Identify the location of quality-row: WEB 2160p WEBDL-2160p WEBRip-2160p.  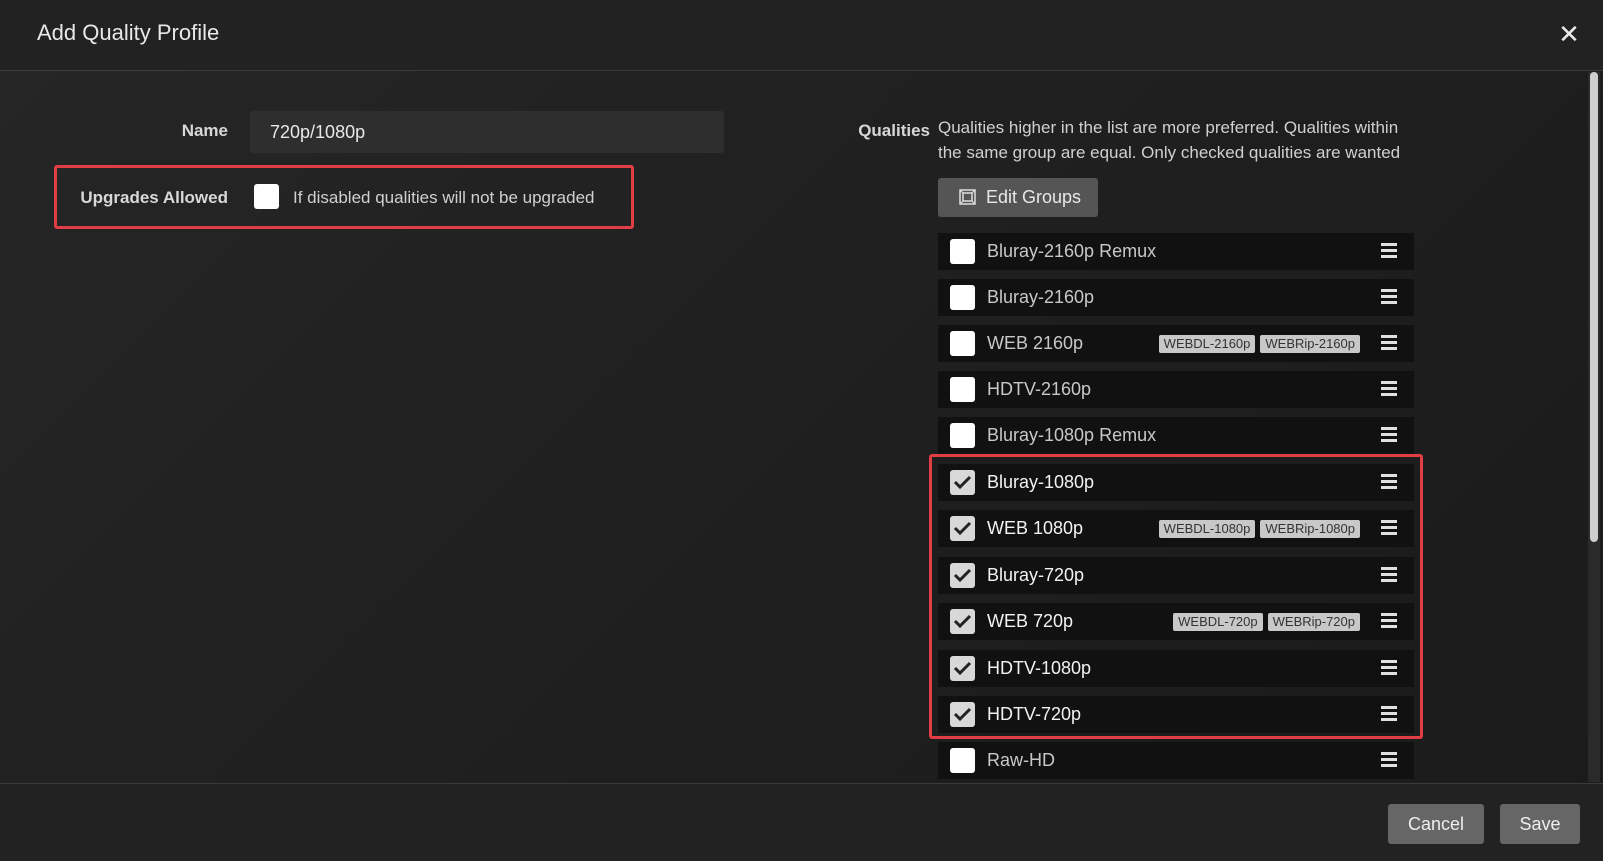
(1176, 343).